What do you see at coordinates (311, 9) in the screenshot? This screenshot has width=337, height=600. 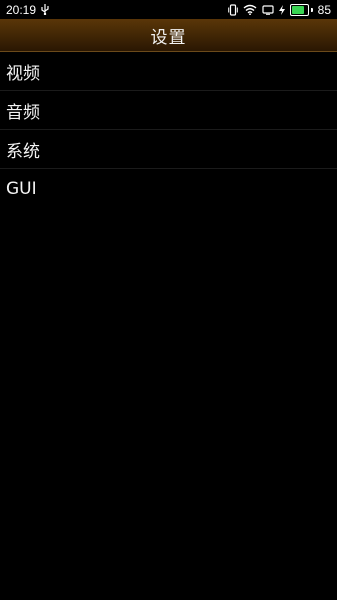 I see `battery-cap` at bounding box center [311, 9].